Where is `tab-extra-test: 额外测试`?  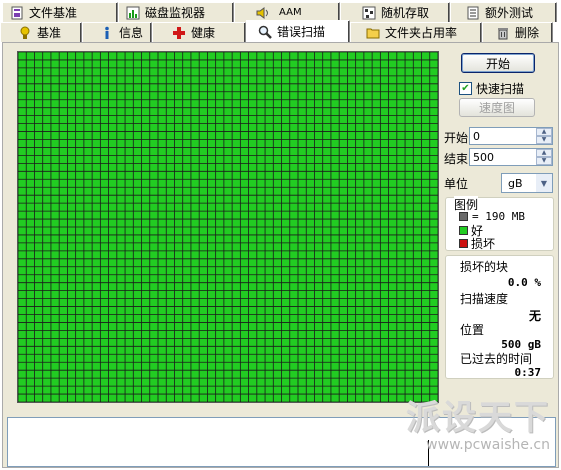 tab-extra-test: 额外测试 is located at coordinates (503, 12).